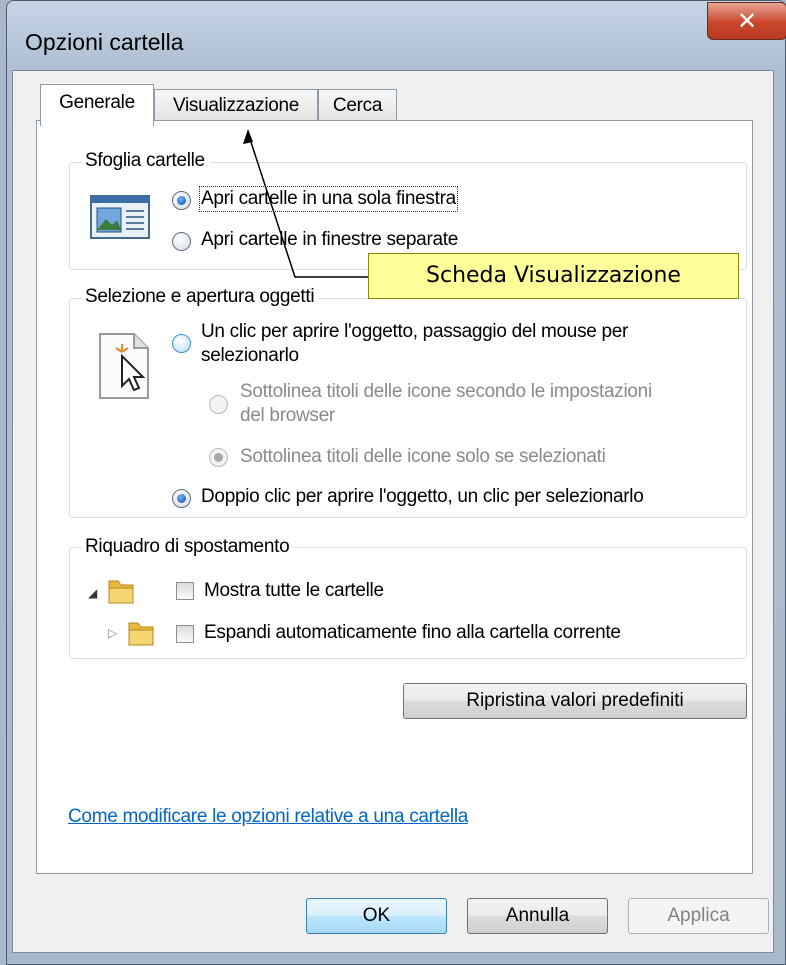 This screenshot has width=786, height=965. What do you see at coordinates (305, 203) in the screenshot?
I see `callout-arrow` at bounding box center [305, 203].